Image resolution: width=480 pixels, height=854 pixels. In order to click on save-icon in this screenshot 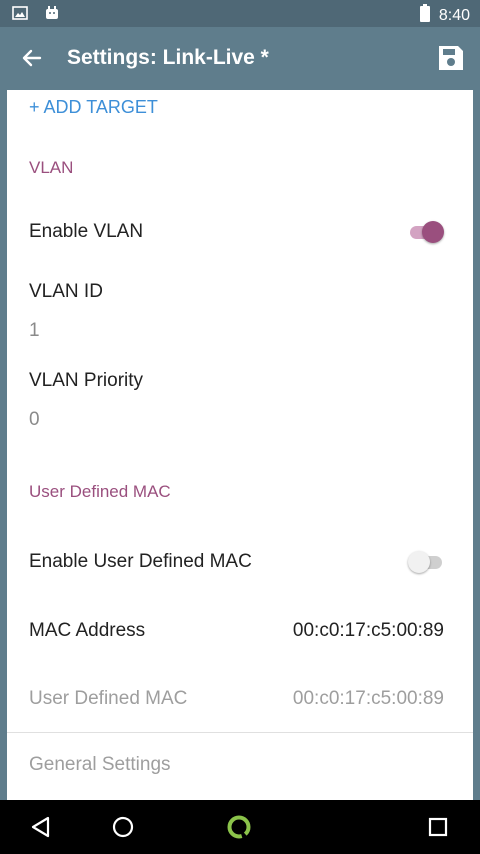, I will do `click(451, 58)`.